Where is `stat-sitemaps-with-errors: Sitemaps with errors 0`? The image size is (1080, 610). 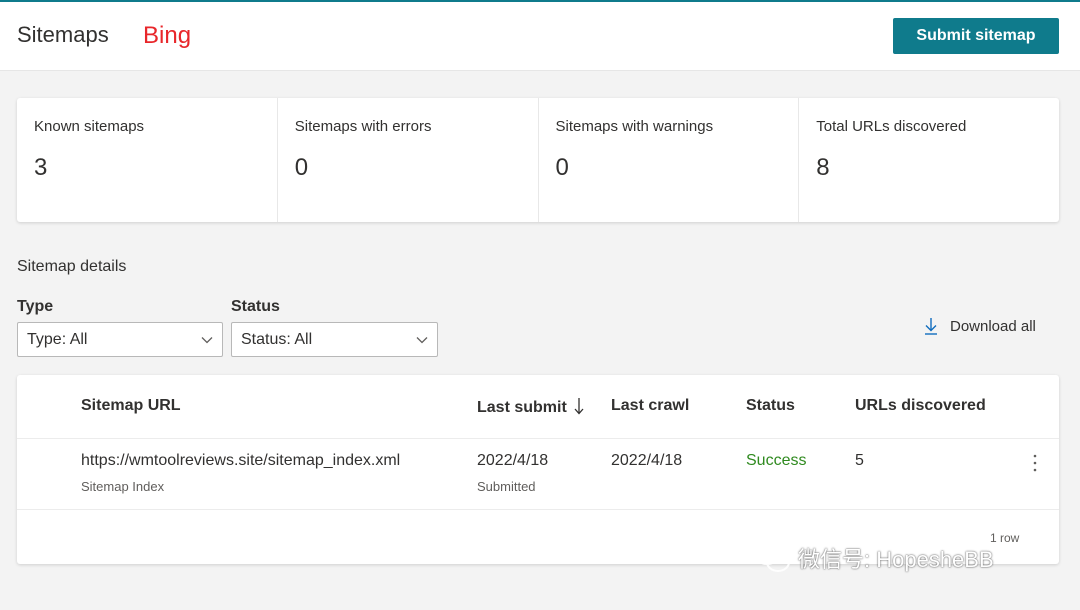
stat-sitemaps-with-errors: Sitemaps with errors 0 is located at coordinates (408, 160).